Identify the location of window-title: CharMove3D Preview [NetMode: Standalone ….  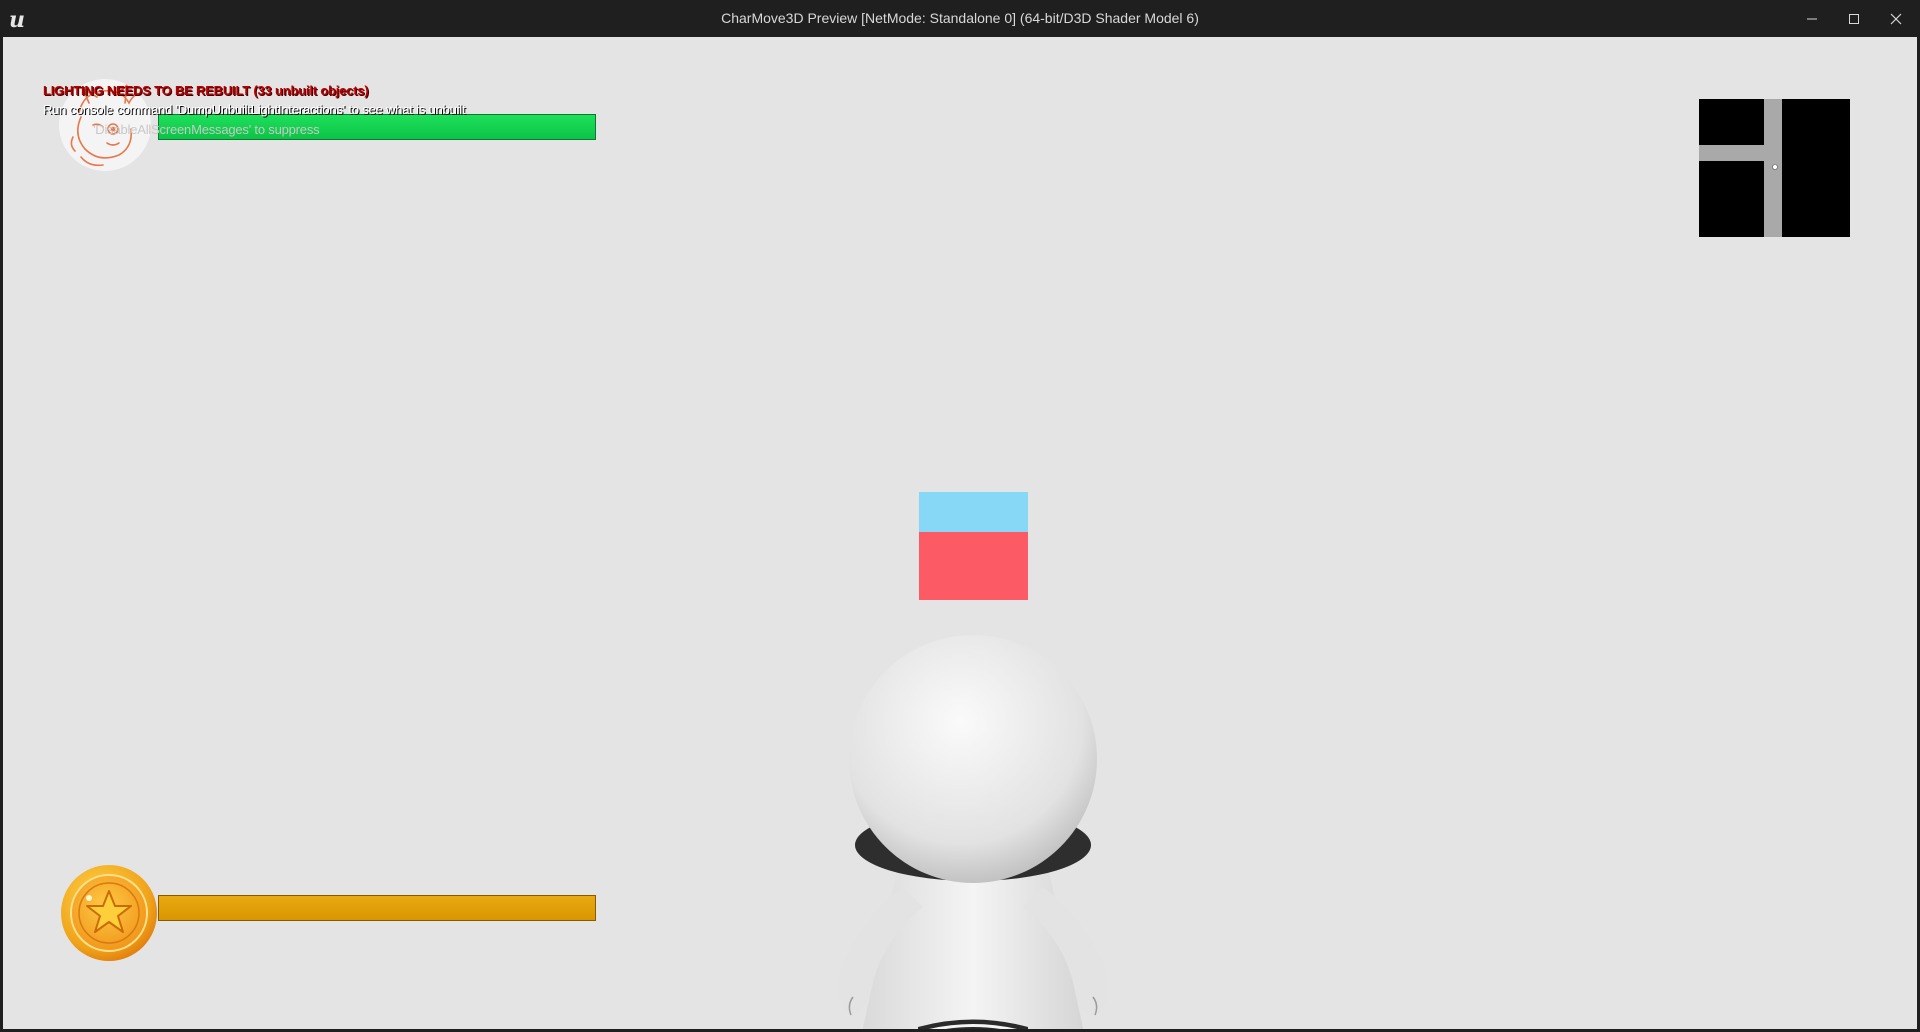
(960, 18).